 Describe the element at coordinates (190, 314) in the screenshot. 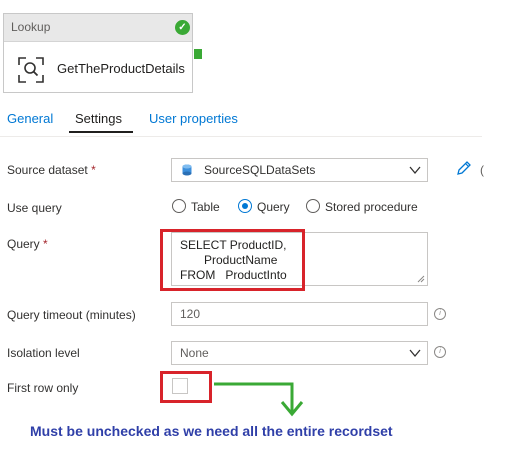

I see `query-timeout-value: 120` at that location.